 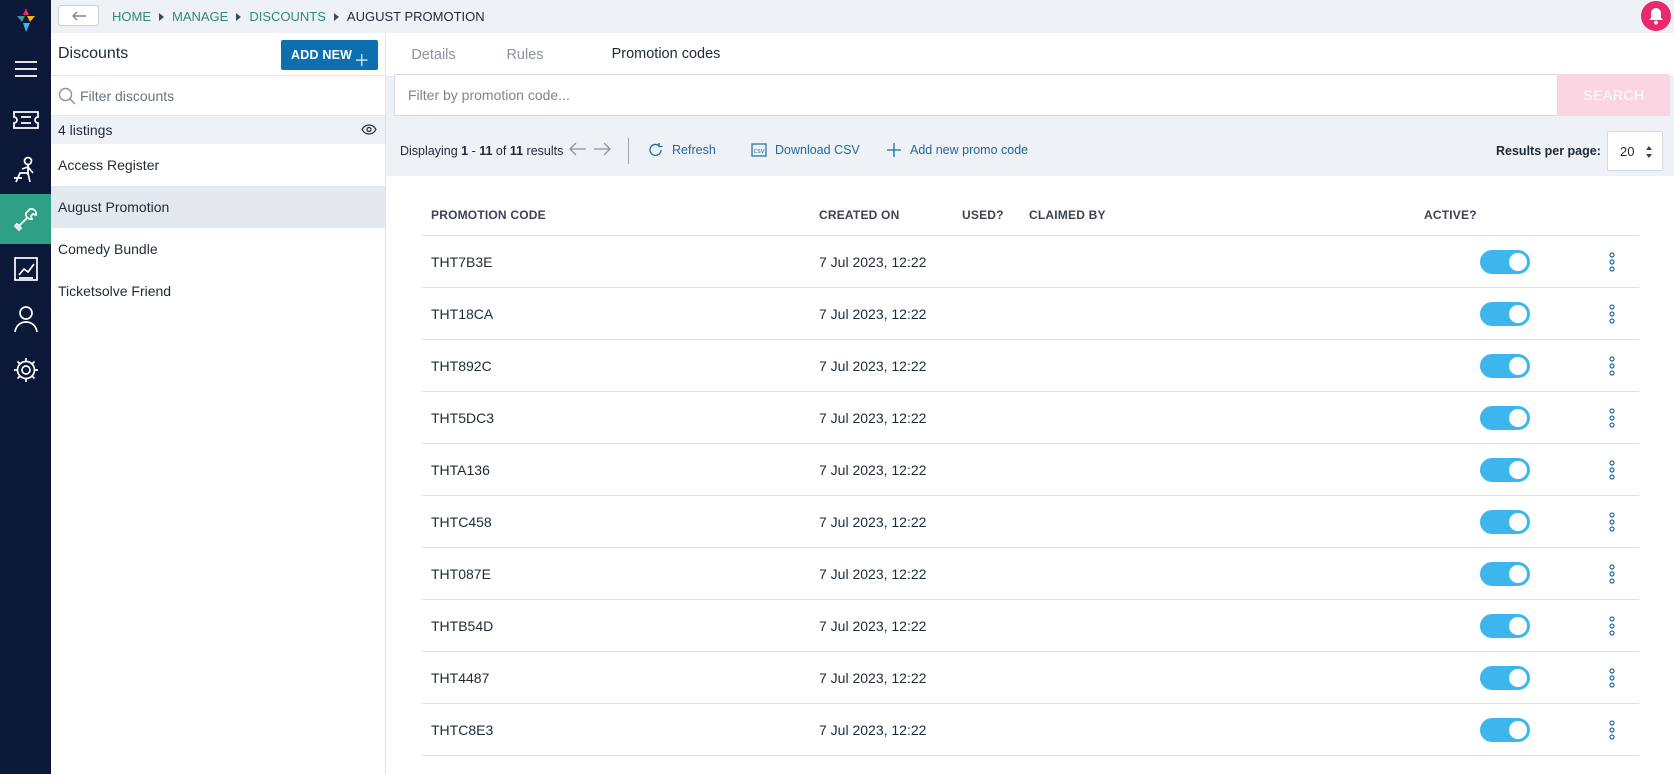 What do you see at coordinates (976, 95) in the screenshot?
I see `promo-code-search-input` at bounding box center [976, 95].